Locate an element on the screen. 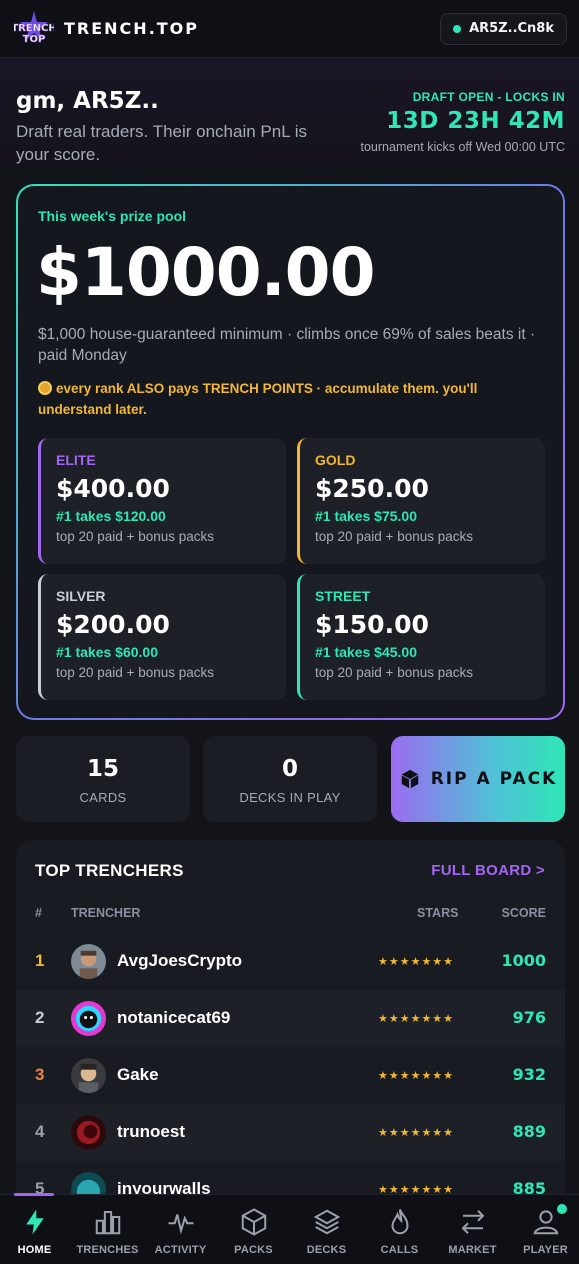 This screenshot has width=579, height=1264. table-row: 3 Gake ★★★★★★★ 932 is located at coordinates (290, 1075).